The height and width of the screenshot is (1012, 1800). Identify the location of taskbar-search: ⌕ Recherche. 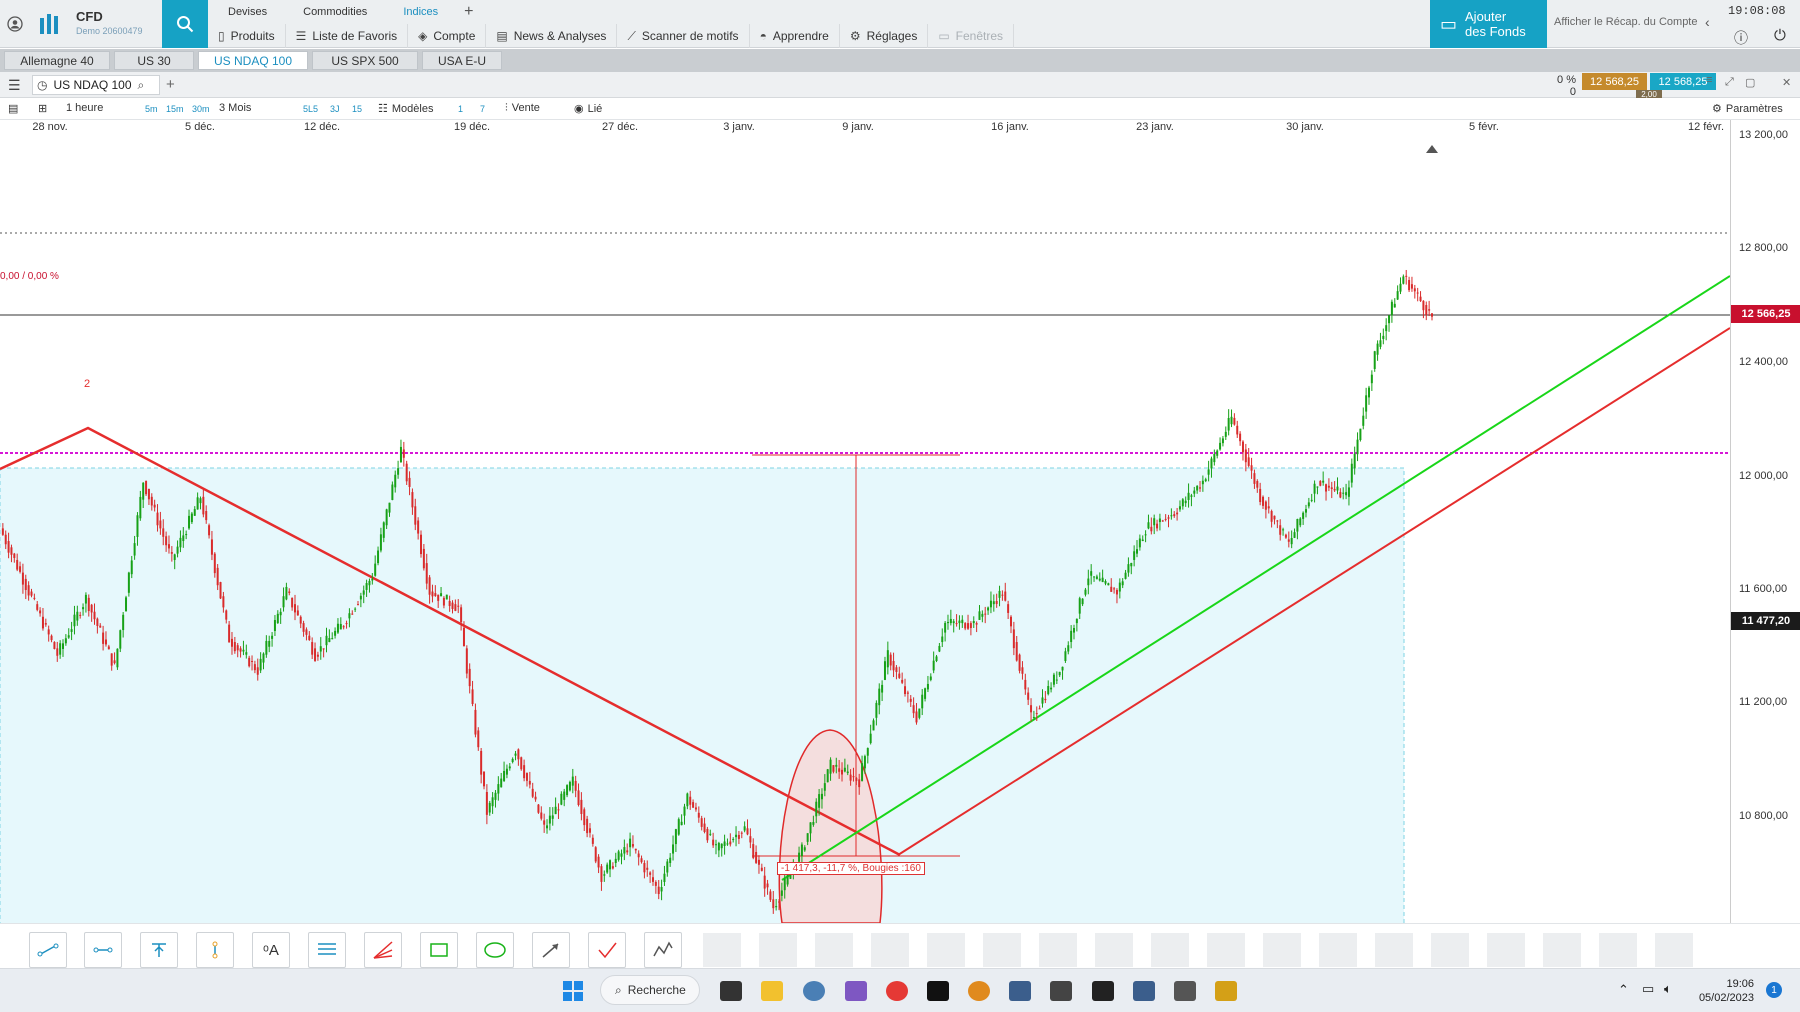
(650, 990).